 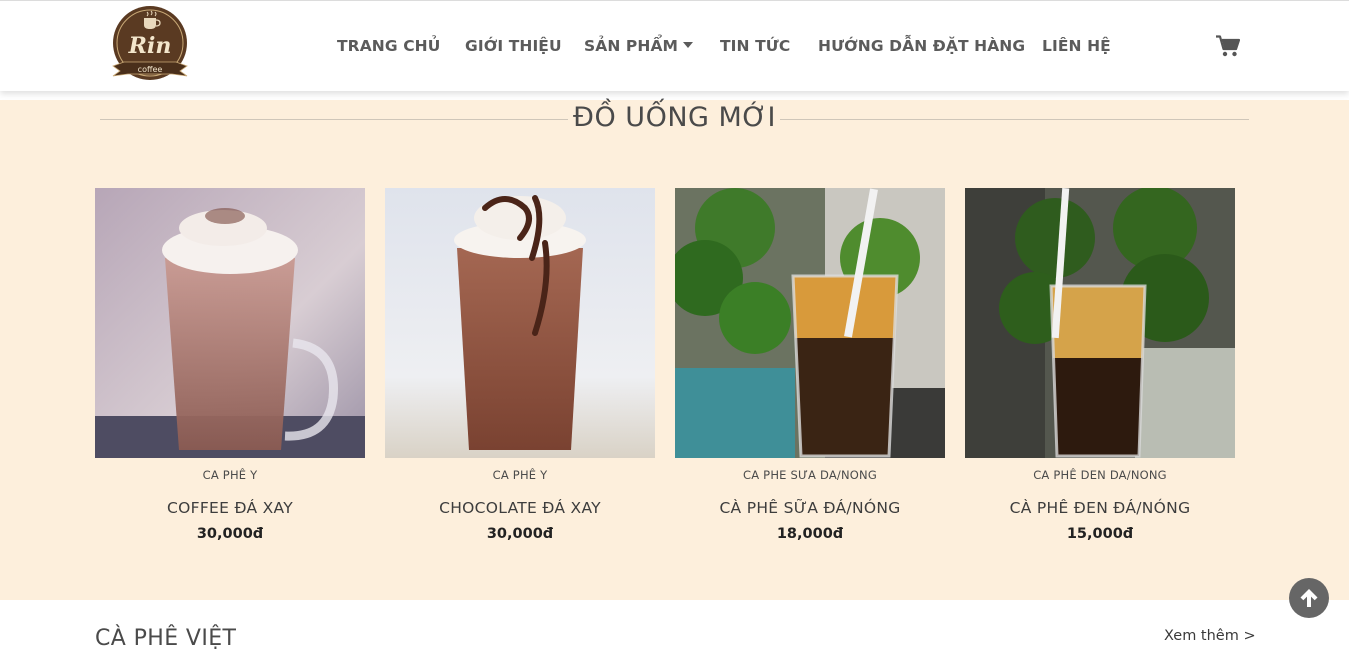 What do you see at coordinates (1100, 475) in the screenshot?
I see `product-category: CA PHÊ DEN DA/NONG` at bounding box center [1100, 475].